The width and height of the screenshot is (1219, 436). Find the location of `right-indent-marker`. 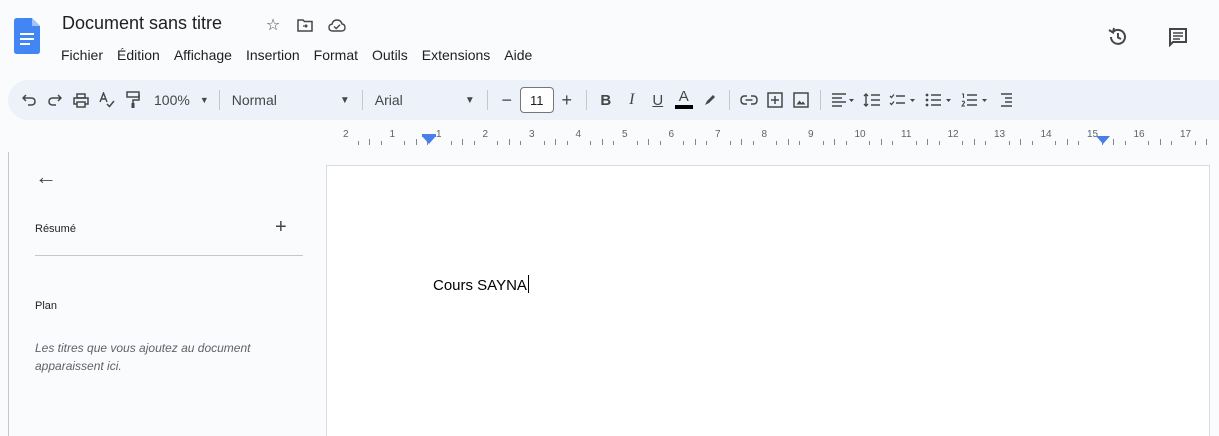

right-indent-marker is located at coordinates (1103, 140).